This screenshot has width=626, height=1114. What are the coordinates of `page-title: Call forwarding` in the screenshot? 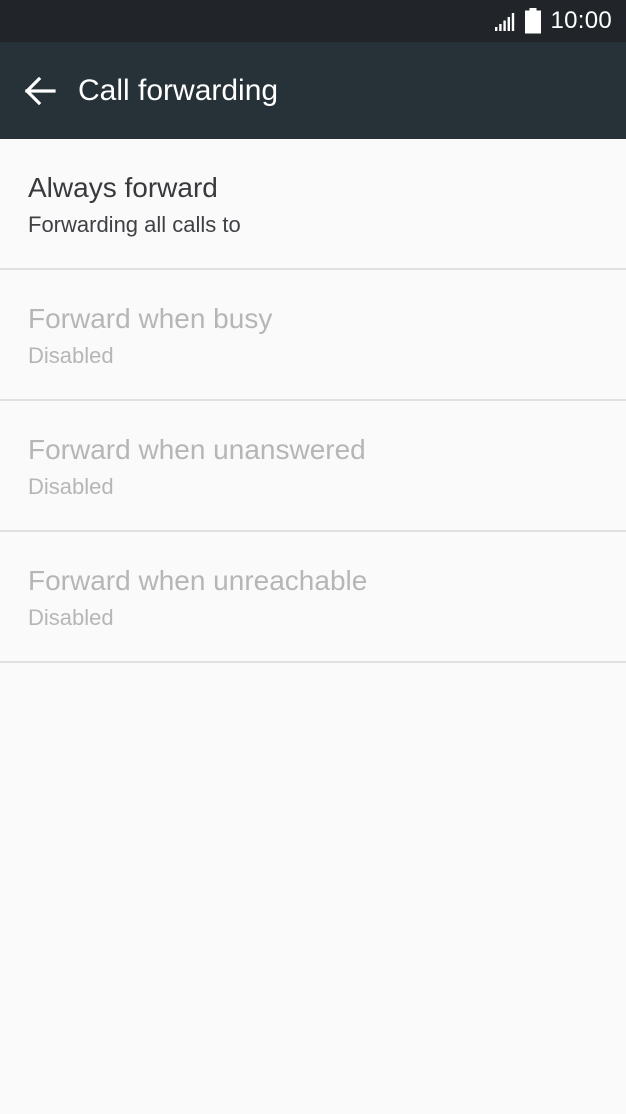 It's located at (178, 90).